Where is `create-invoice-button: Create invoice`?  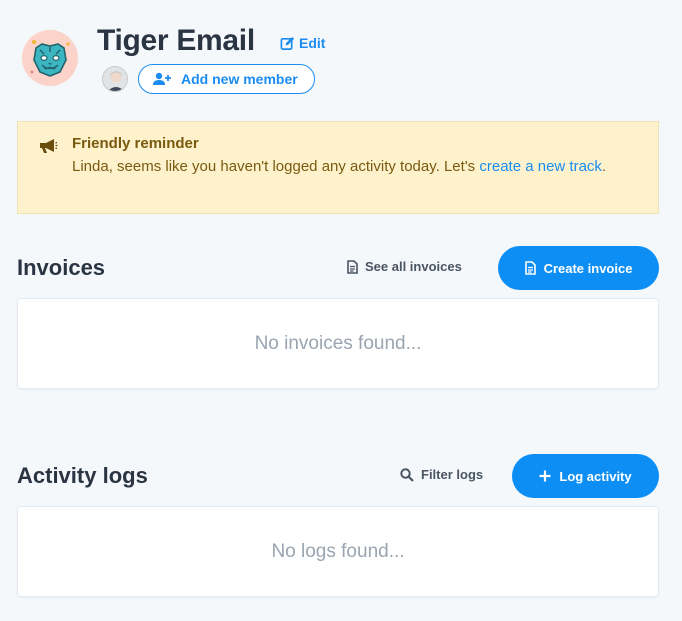
create-invoice-button: Create invoice is located at coordinates (578, 268).